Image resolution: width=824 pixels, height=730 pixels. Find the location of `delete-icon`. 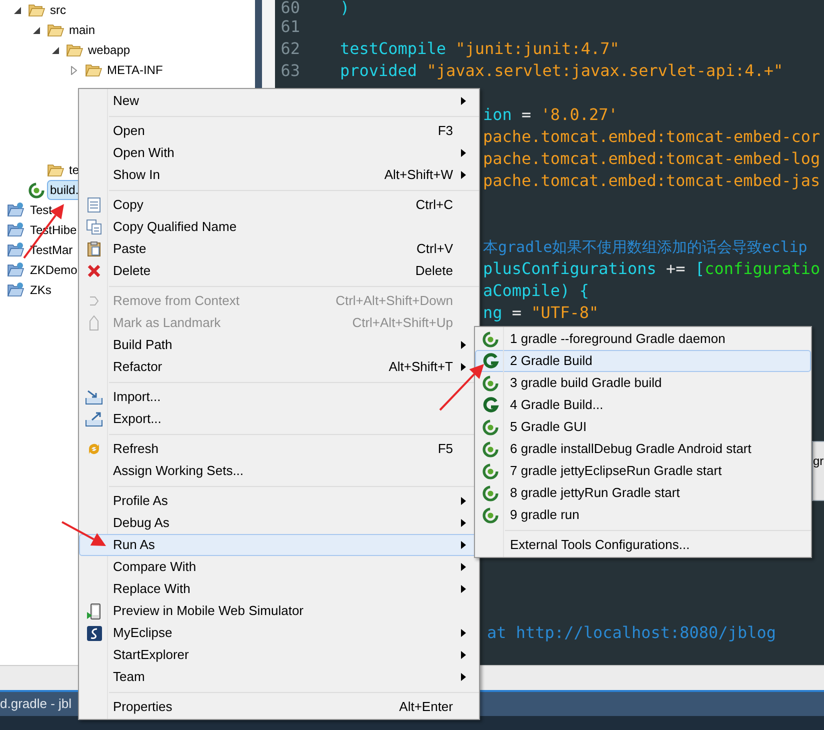

delete-icon is located at coordinates (94, 271).